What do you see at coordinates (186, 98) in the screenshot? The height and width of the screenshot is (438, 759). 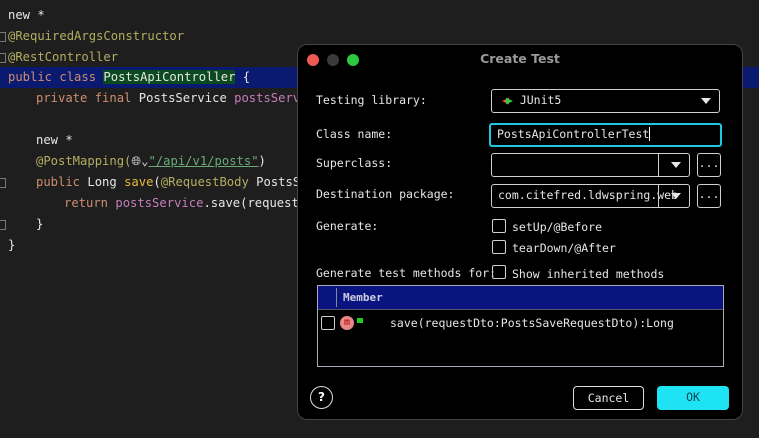 I see `type: PostsService` at bounding box center [186, 98].